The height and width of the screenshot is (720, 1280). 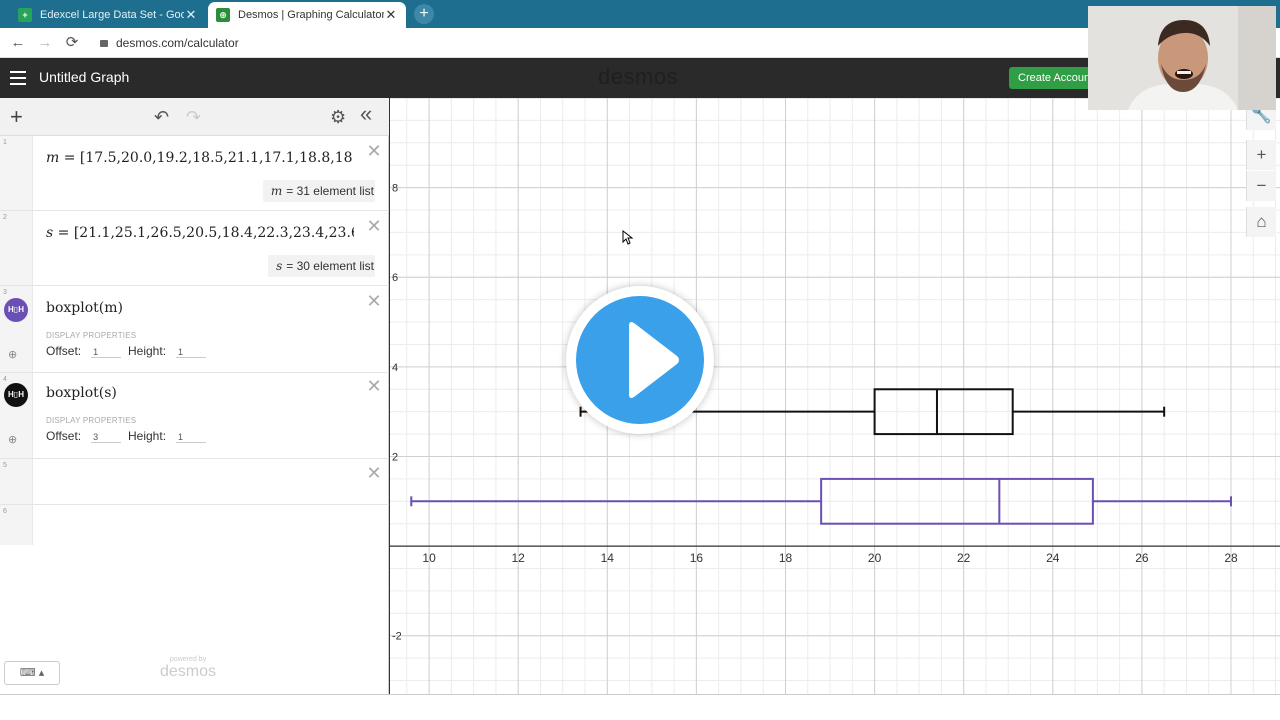 What do you see at coordinates (640, 707) in the screenshot?
I see `bottom-status-bar` at bounding box center [640, 707].